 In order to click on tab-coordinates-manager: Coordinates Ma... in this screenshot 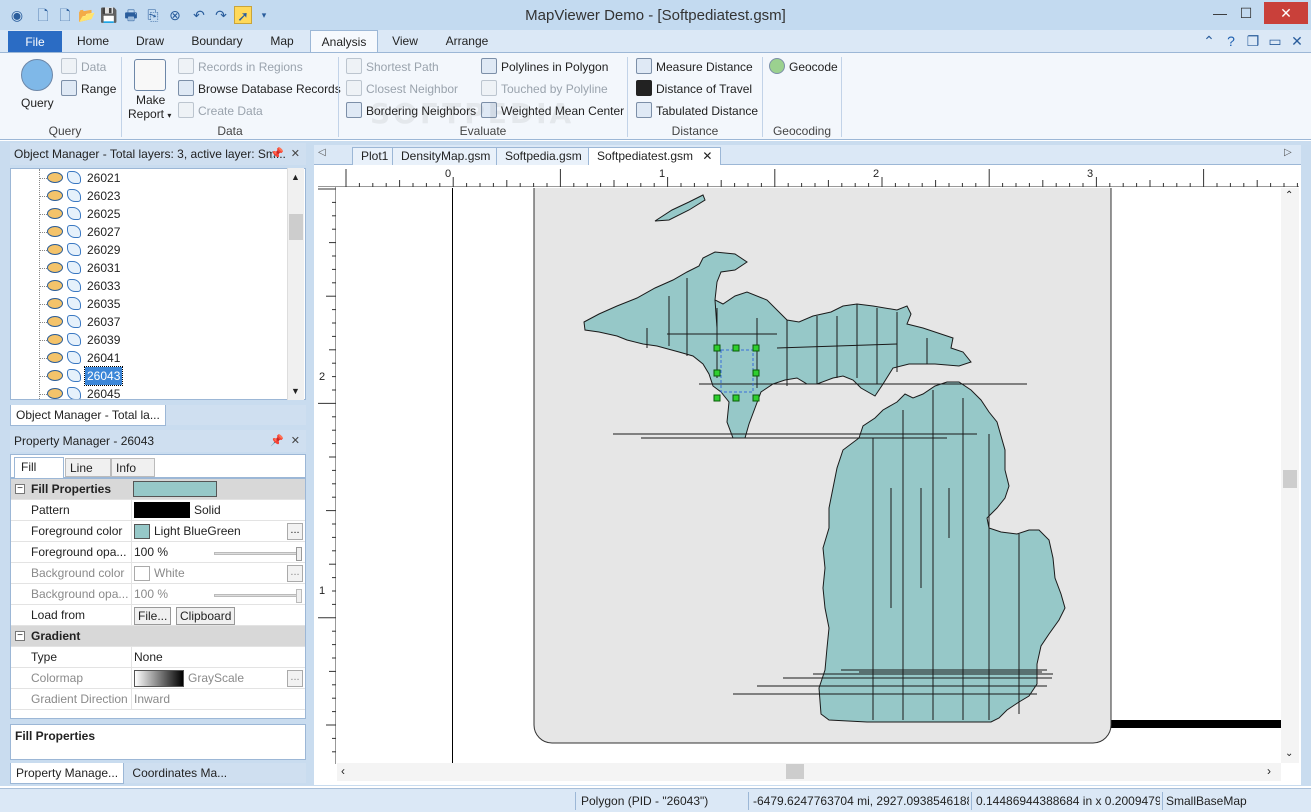, I will do `click(179, 773)`.